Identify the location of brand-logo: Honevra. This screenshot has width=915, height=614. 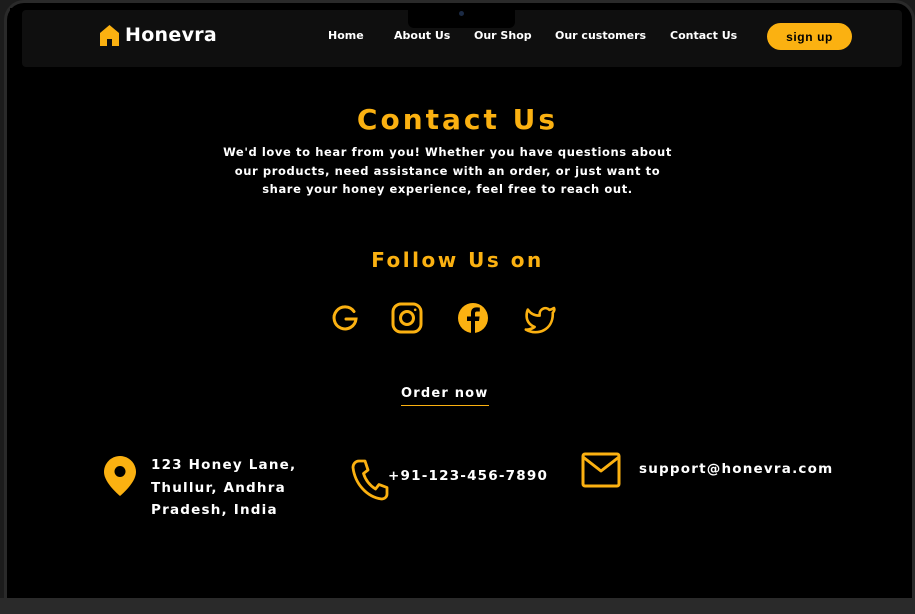
(158, 35).